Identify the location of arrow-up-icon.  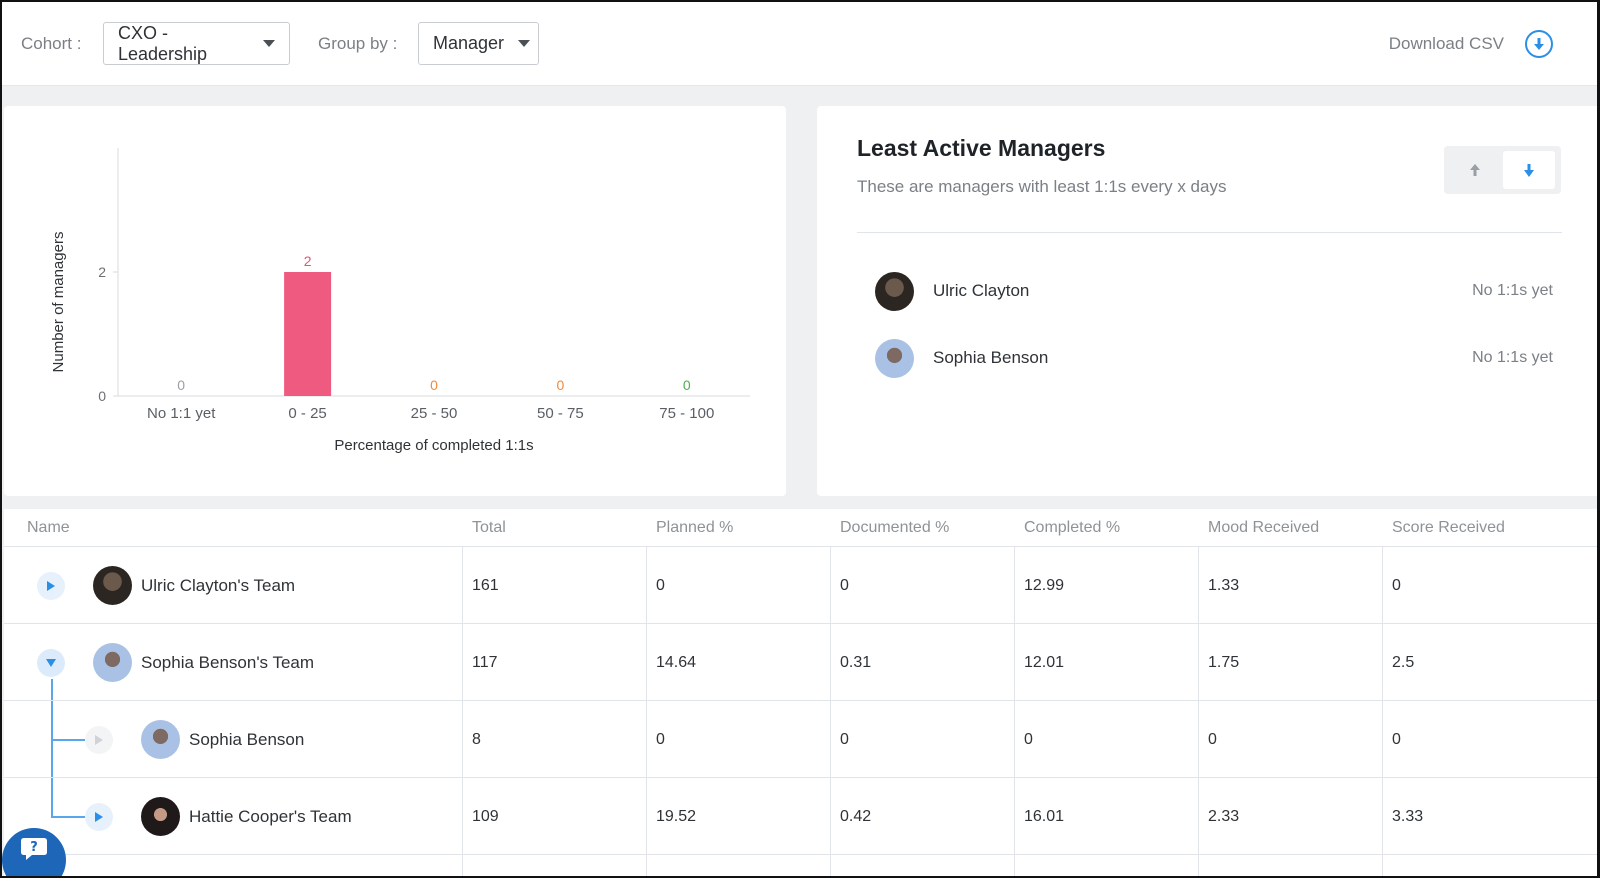
(1475, 169).